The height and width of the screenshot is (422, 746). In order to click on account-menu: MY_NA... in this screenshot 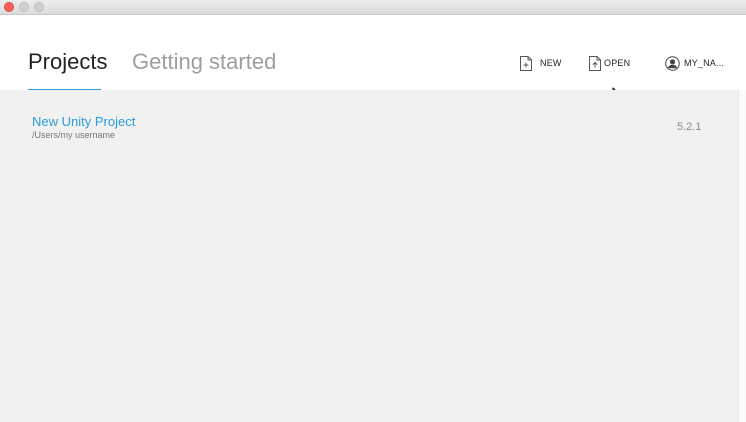, I will do `click(694, 63)`.